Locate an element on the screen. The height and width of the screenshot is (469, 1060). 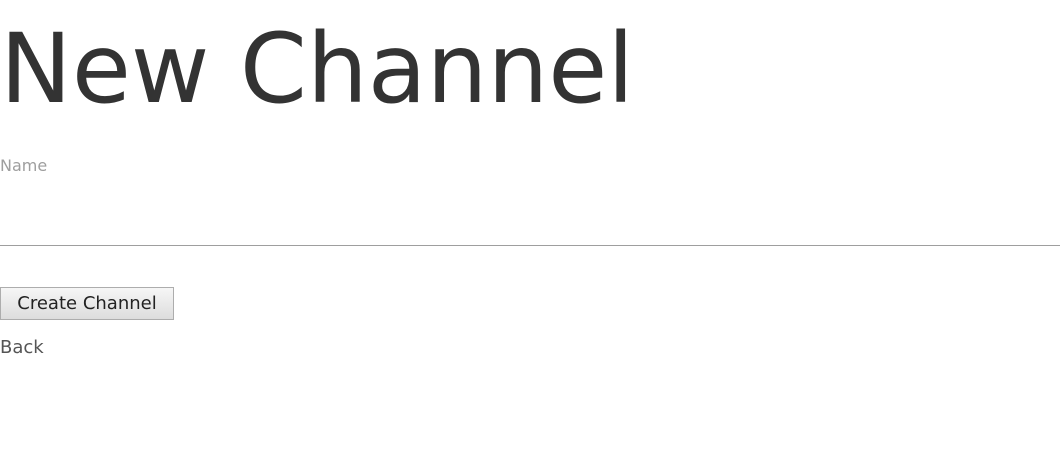
page-title: New Channel is located at coordinates (317, 69).